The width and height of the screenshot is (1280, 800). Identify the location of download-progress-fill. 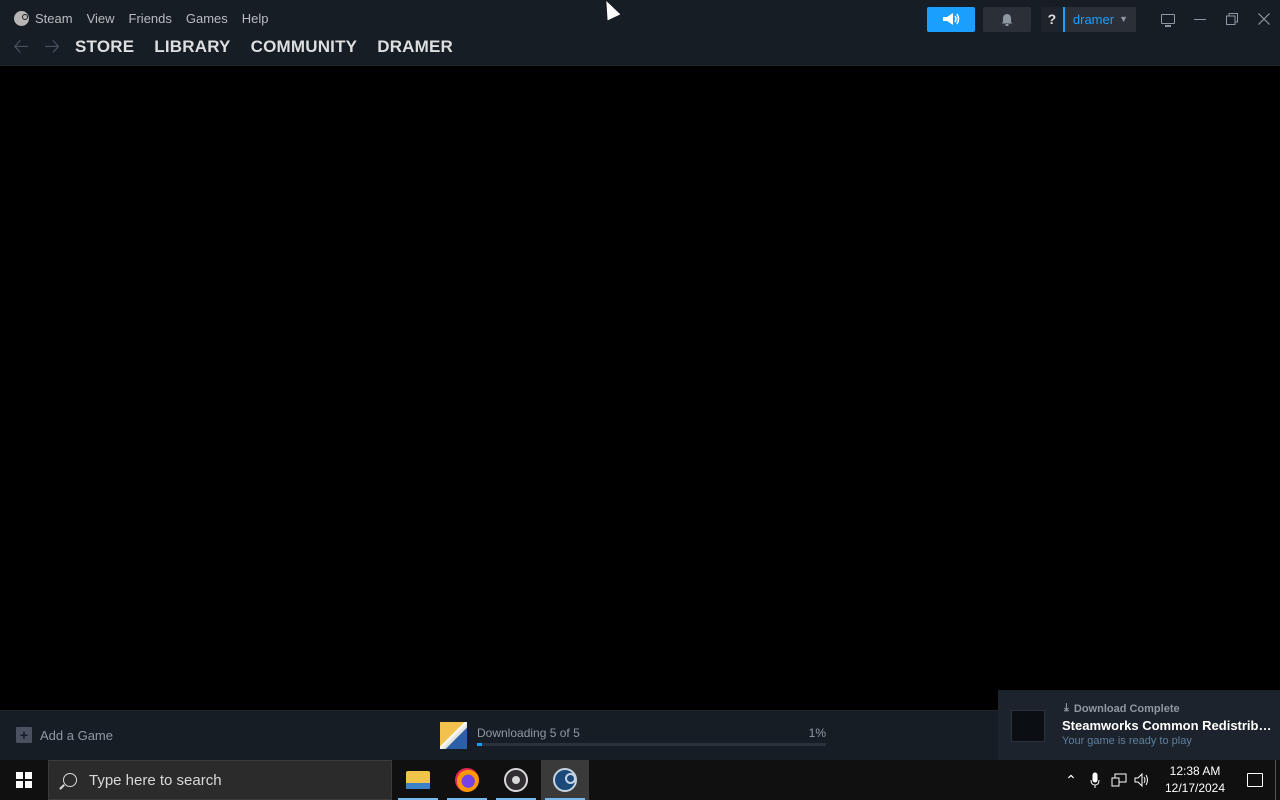
(480, 744).